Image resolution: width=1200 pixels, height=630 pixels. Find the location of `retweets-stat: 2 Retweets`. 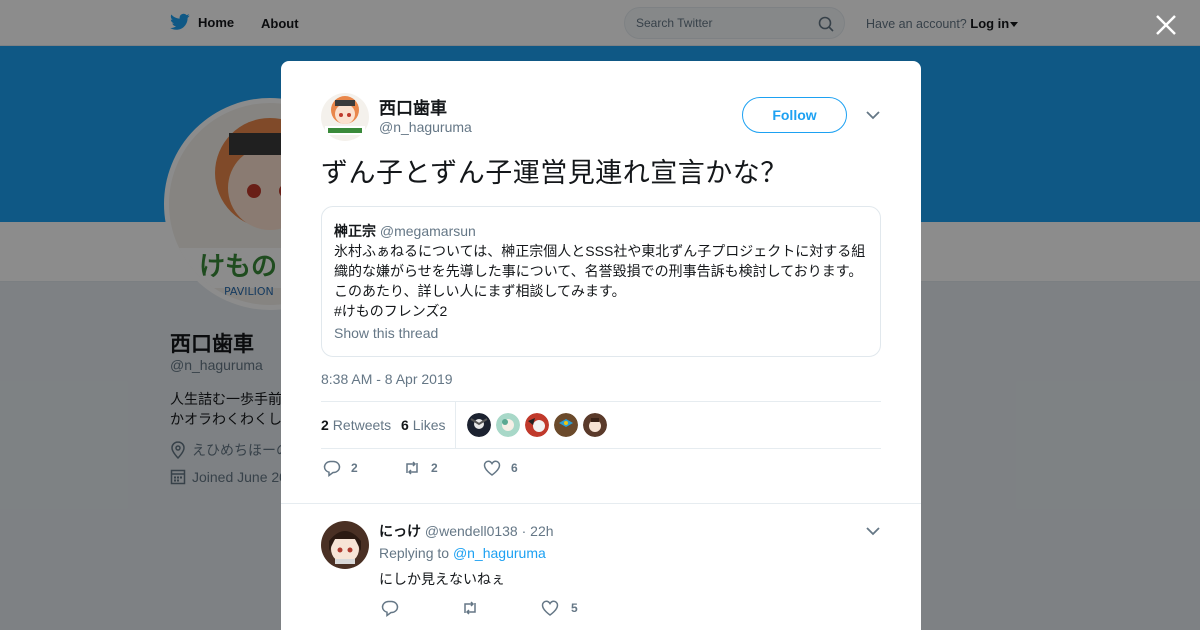

retweets-stat: 2 Retweets is located at coordinates (356, 425).